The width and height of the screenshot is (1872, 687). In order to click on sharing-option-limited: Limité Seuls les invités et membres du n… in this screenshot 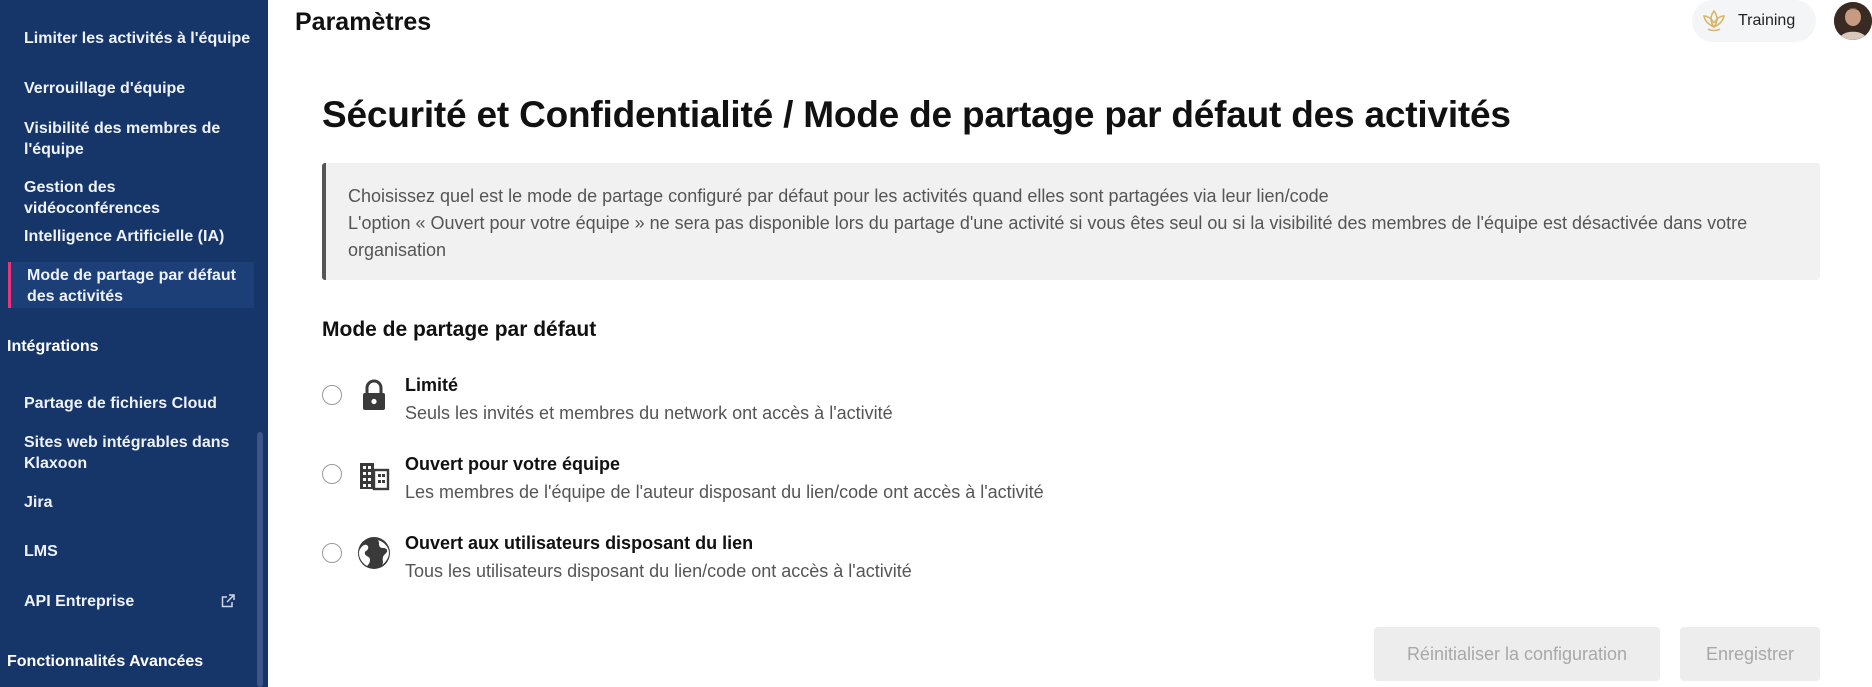, I will do `click(922, 403)`.